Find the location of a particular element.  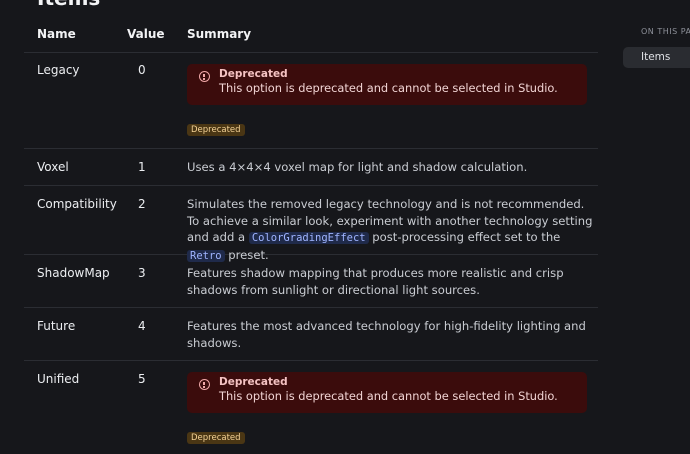

row-name: Voxel is located at coordinates (53, 167).